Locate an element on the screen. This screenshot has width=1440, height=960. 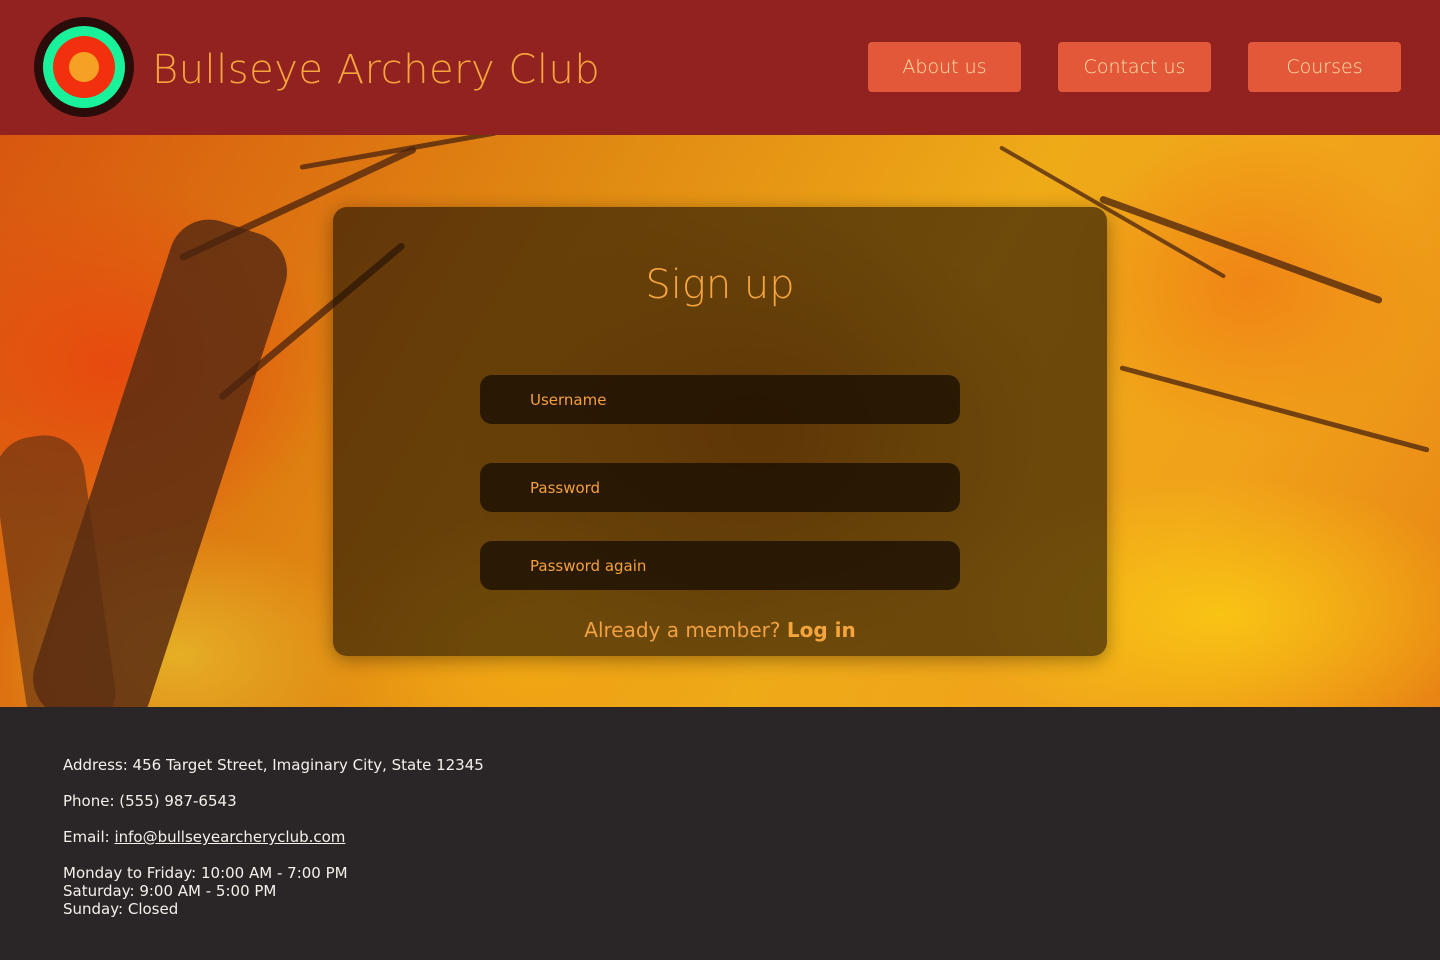
about-us-button: About us is located at coordinates (944, 67).